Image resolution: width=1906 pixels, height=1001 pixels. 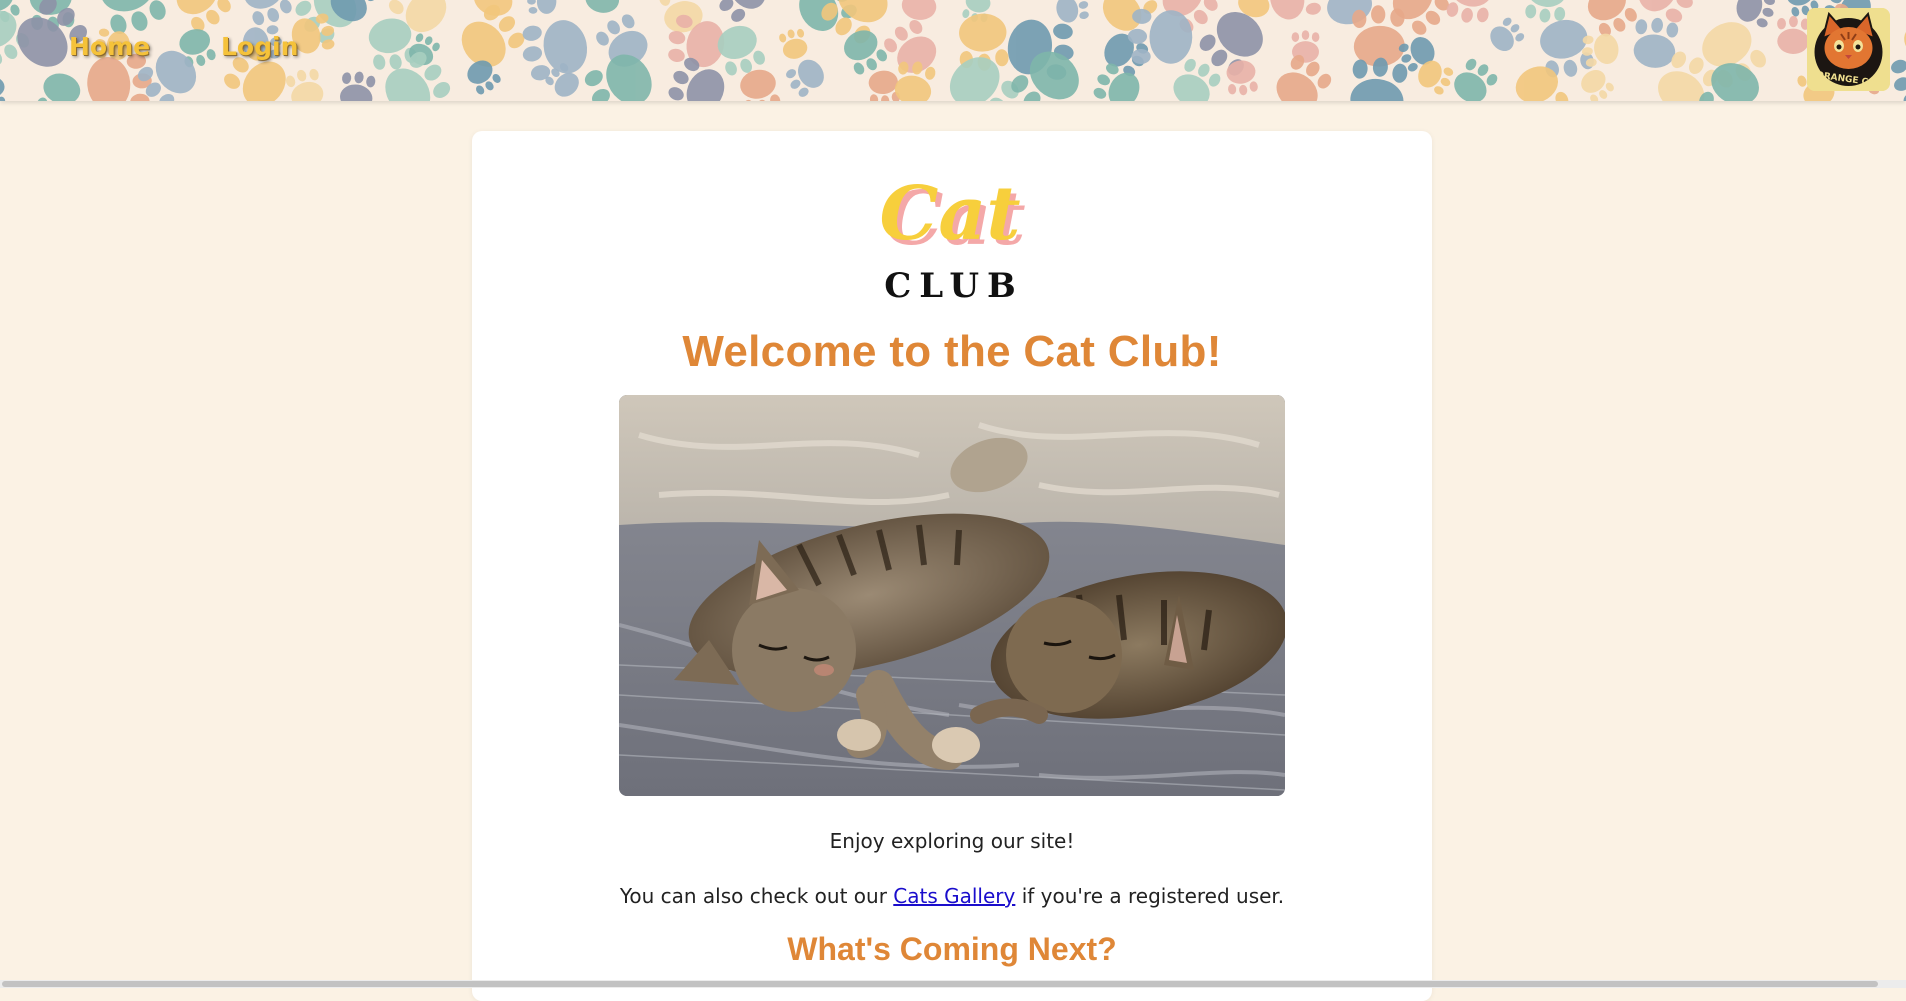 I want to click on logo-word-cat: Cat, so click(x=949, y=214).